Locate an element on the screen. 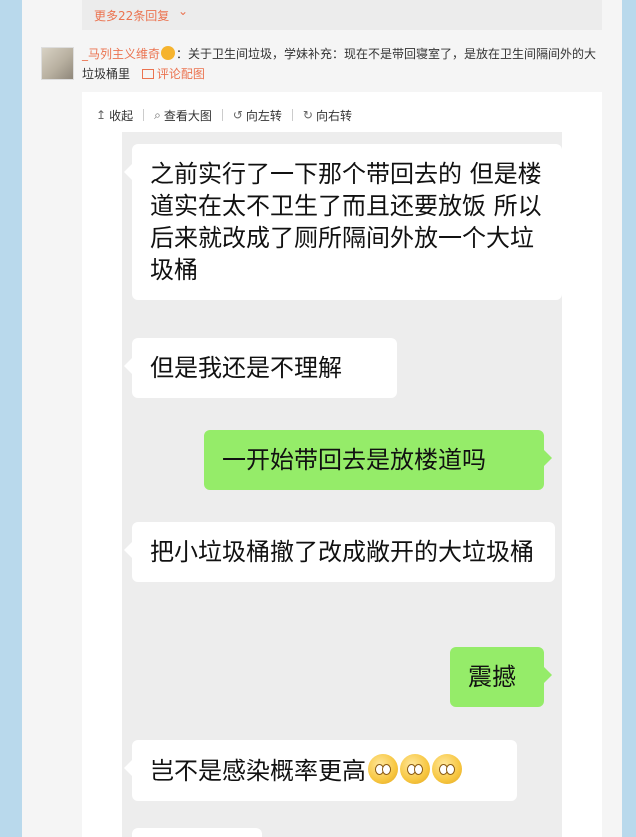  chat-message-text: 岂不是感染概率更高 is located at coordinates (258, 771).